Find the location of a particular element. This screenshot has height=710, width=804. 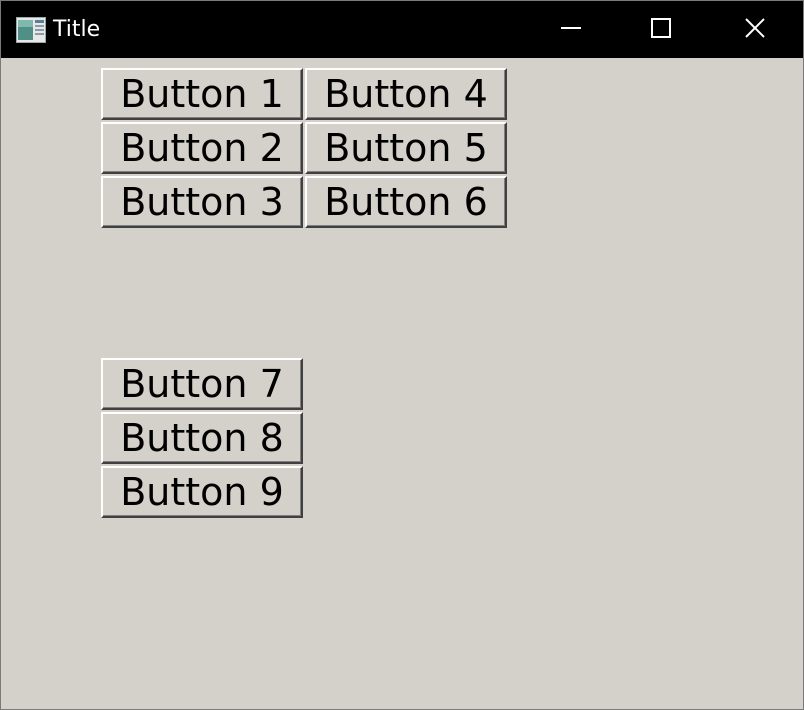

close-button is located at coordinates (755, 29).